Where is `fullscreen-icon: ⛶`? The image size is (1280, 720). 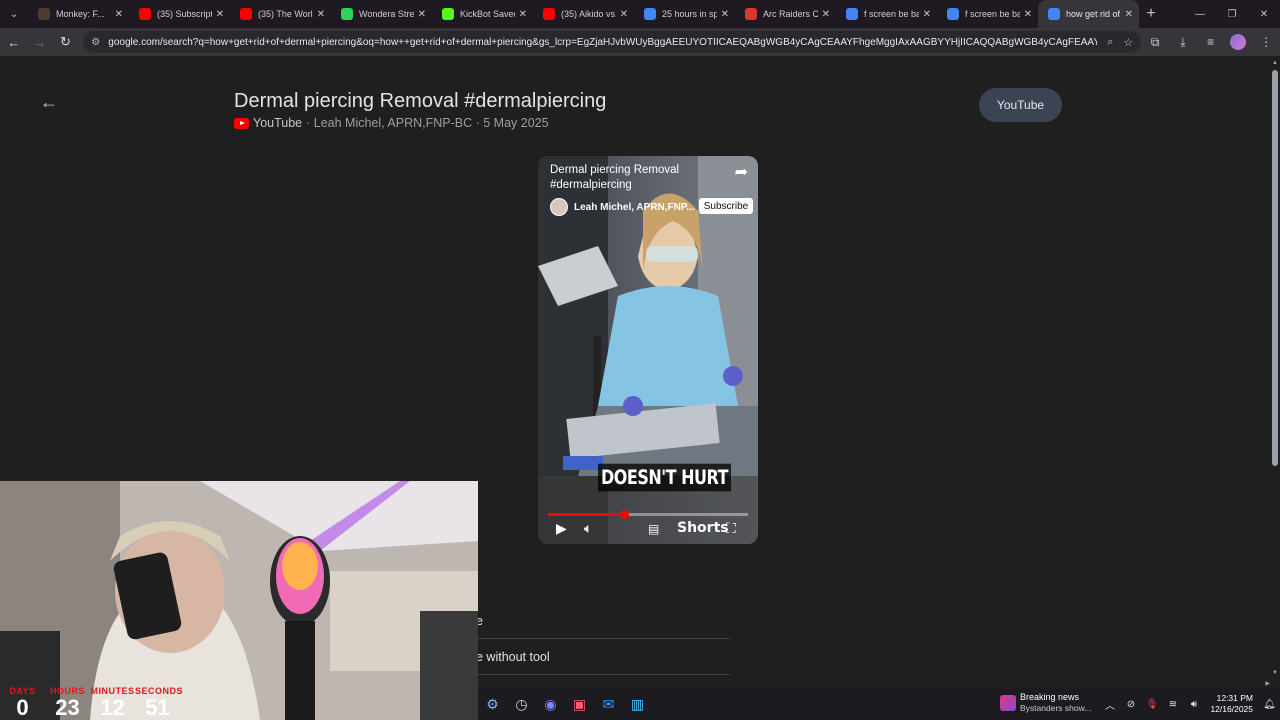
fullscreen-icon: ⛶ is located at coordinates (731, 528).